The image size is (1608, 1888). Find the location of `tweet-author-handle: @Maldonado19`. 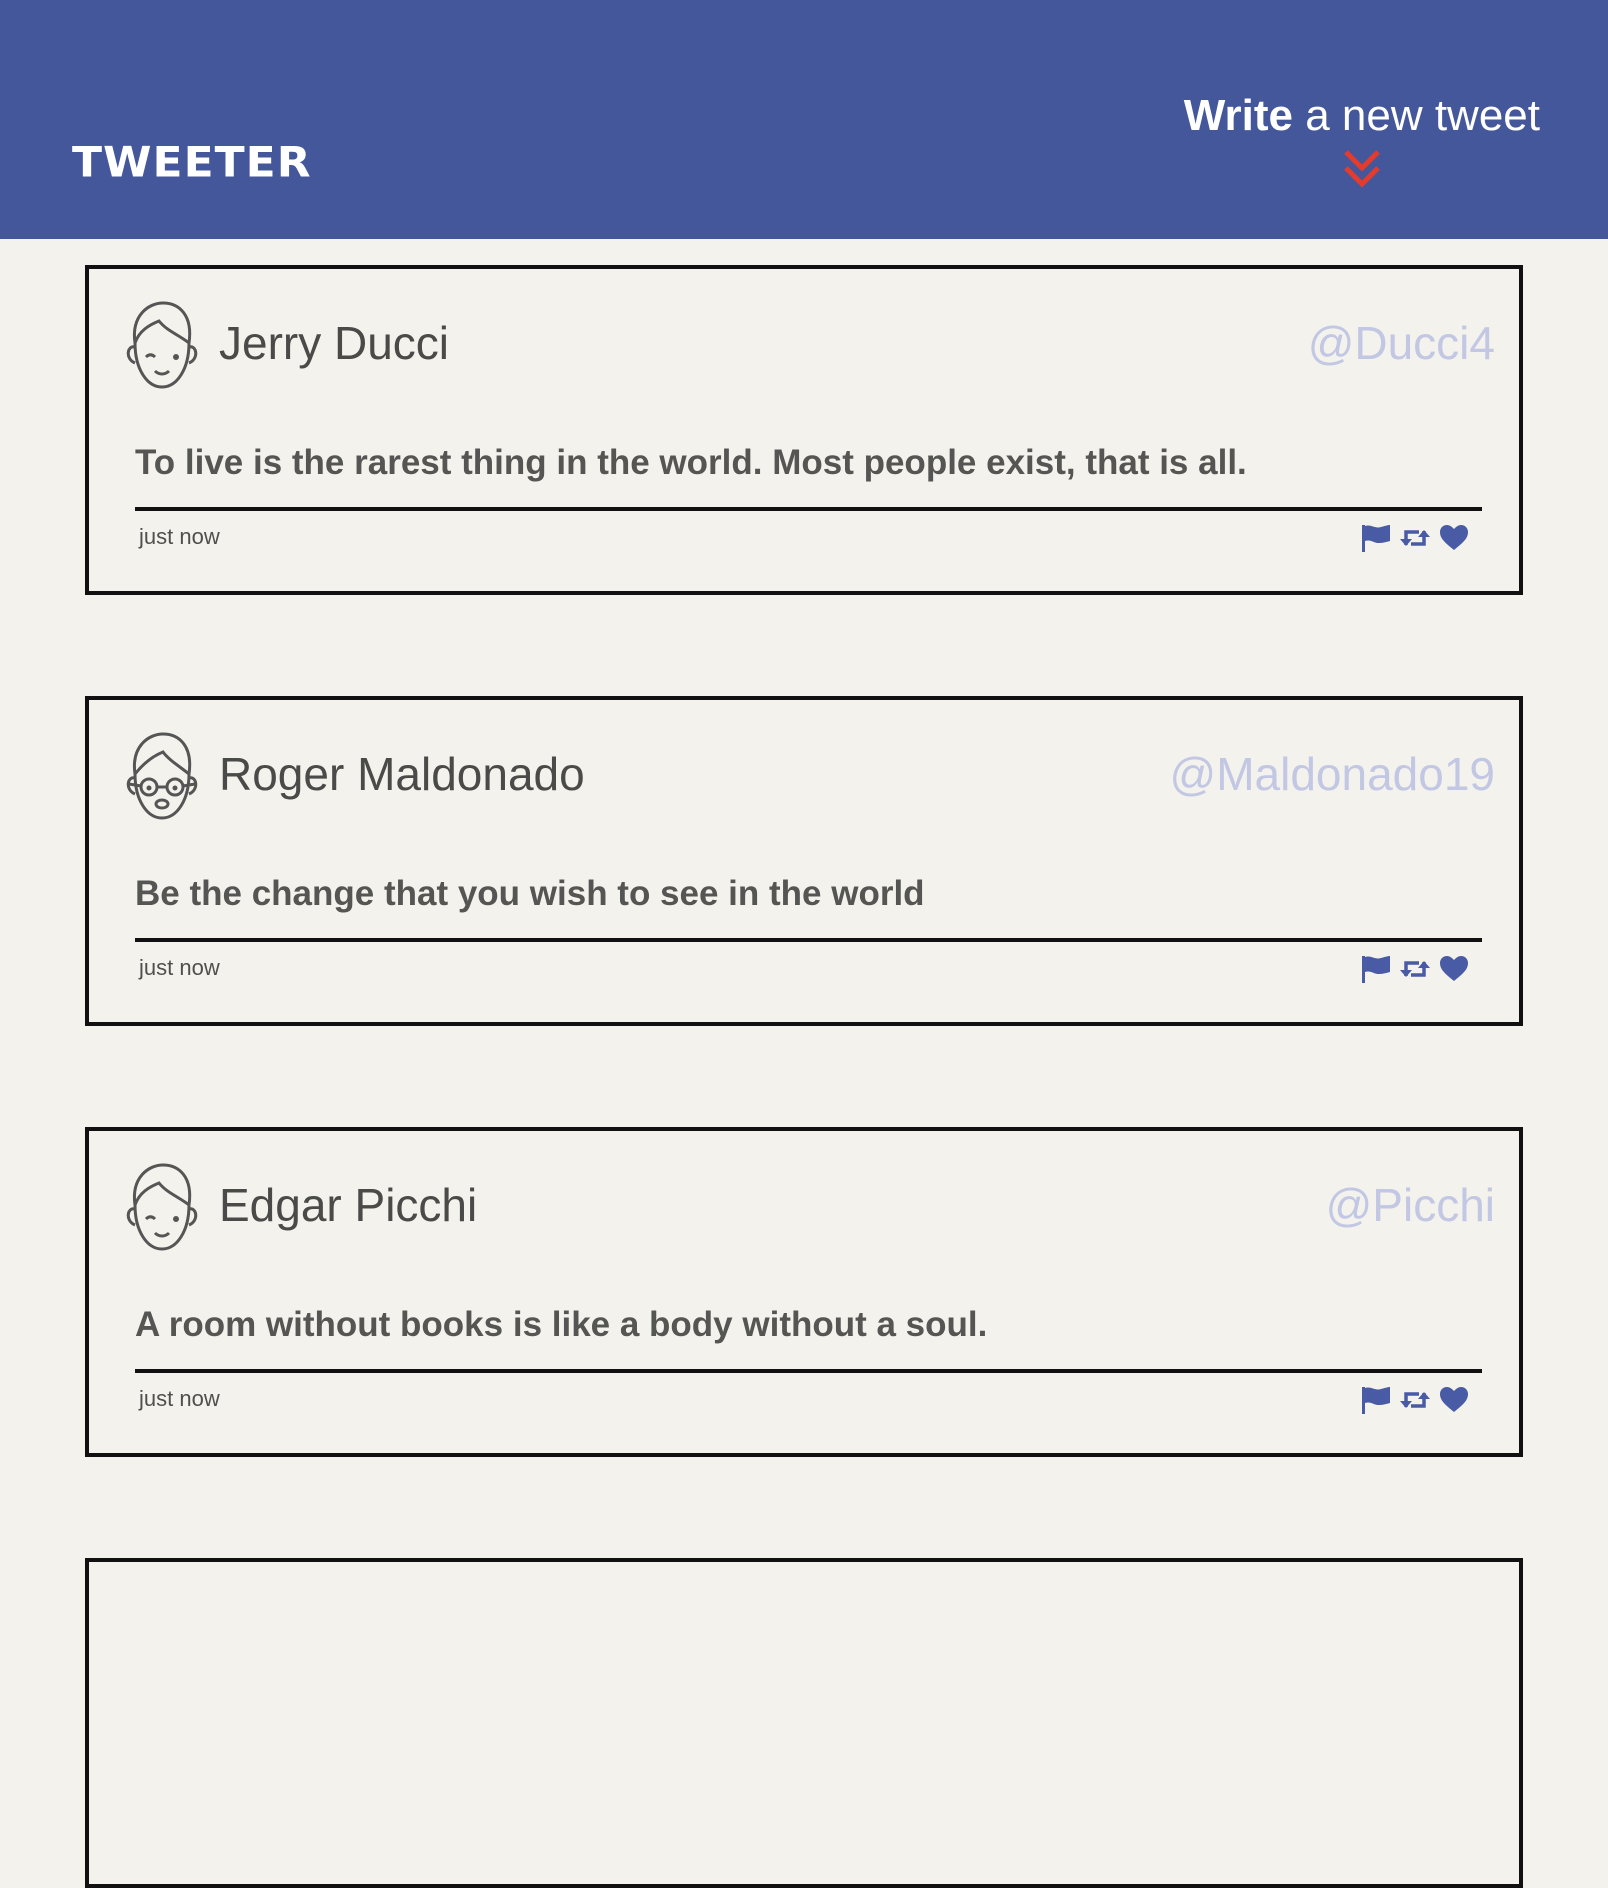

tweet-author-handle: @Maldonado19 is located at coordinates (1332, 774).